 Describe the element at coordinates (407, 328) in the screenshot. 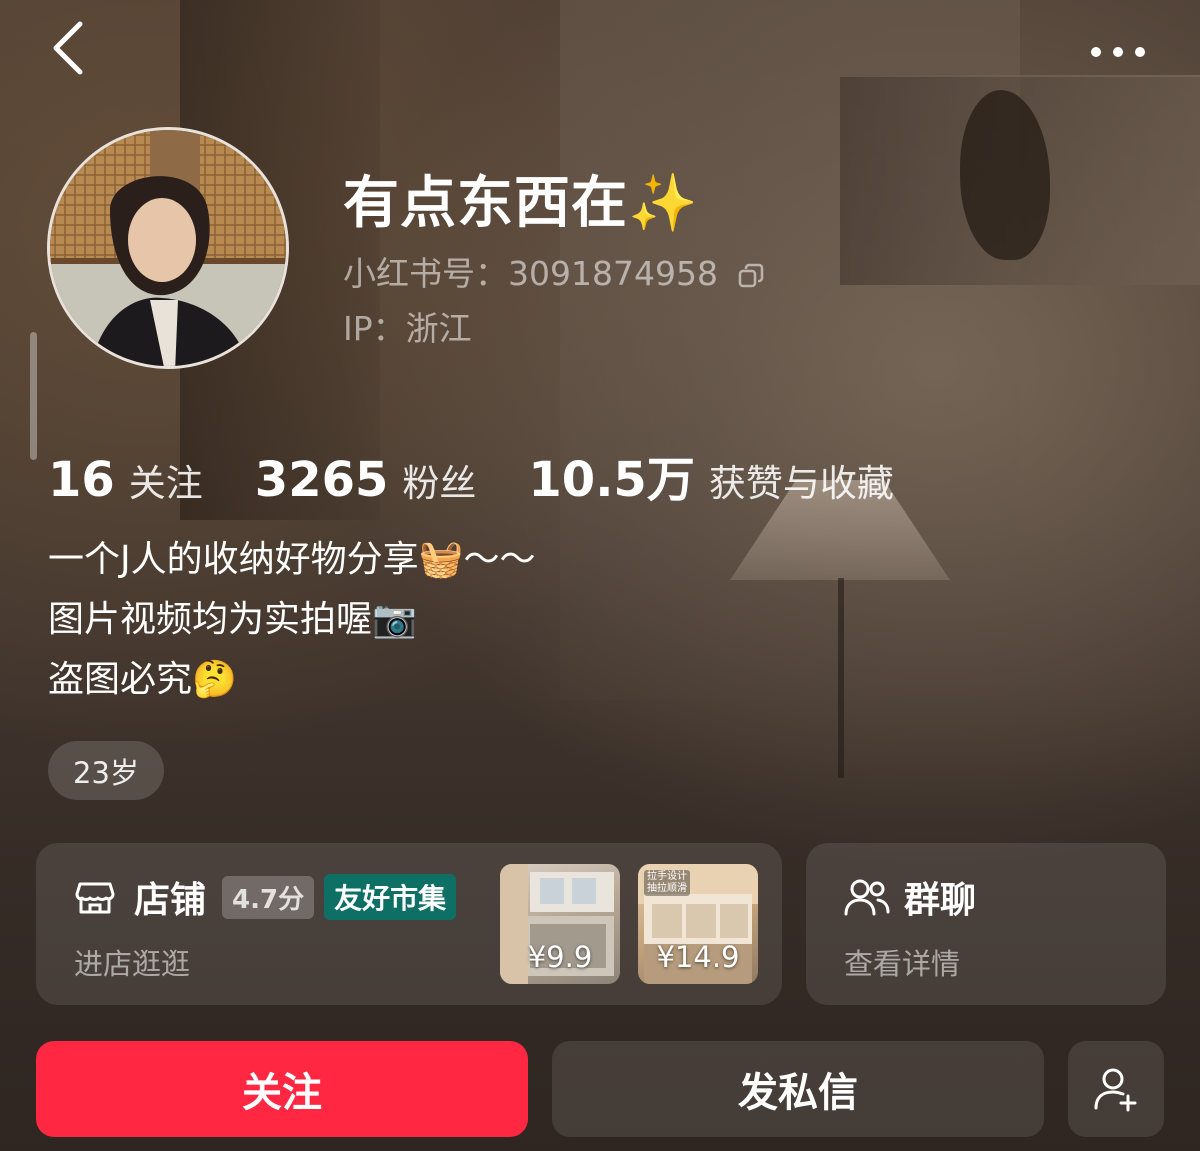

I see `ip-location: IP：浙江` at that location.